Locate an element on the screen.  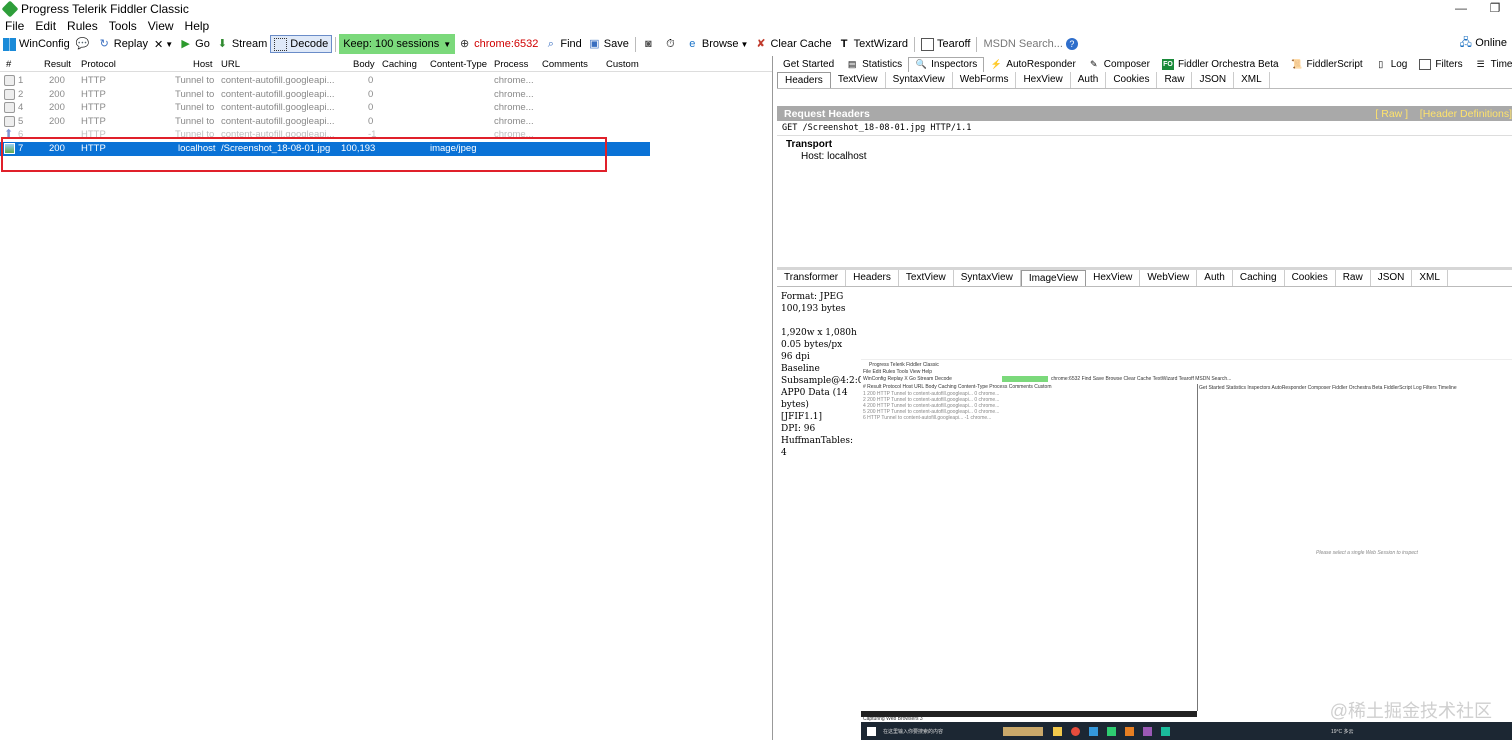
response-tab-textview: TextView is located at coordinates (926, 278).